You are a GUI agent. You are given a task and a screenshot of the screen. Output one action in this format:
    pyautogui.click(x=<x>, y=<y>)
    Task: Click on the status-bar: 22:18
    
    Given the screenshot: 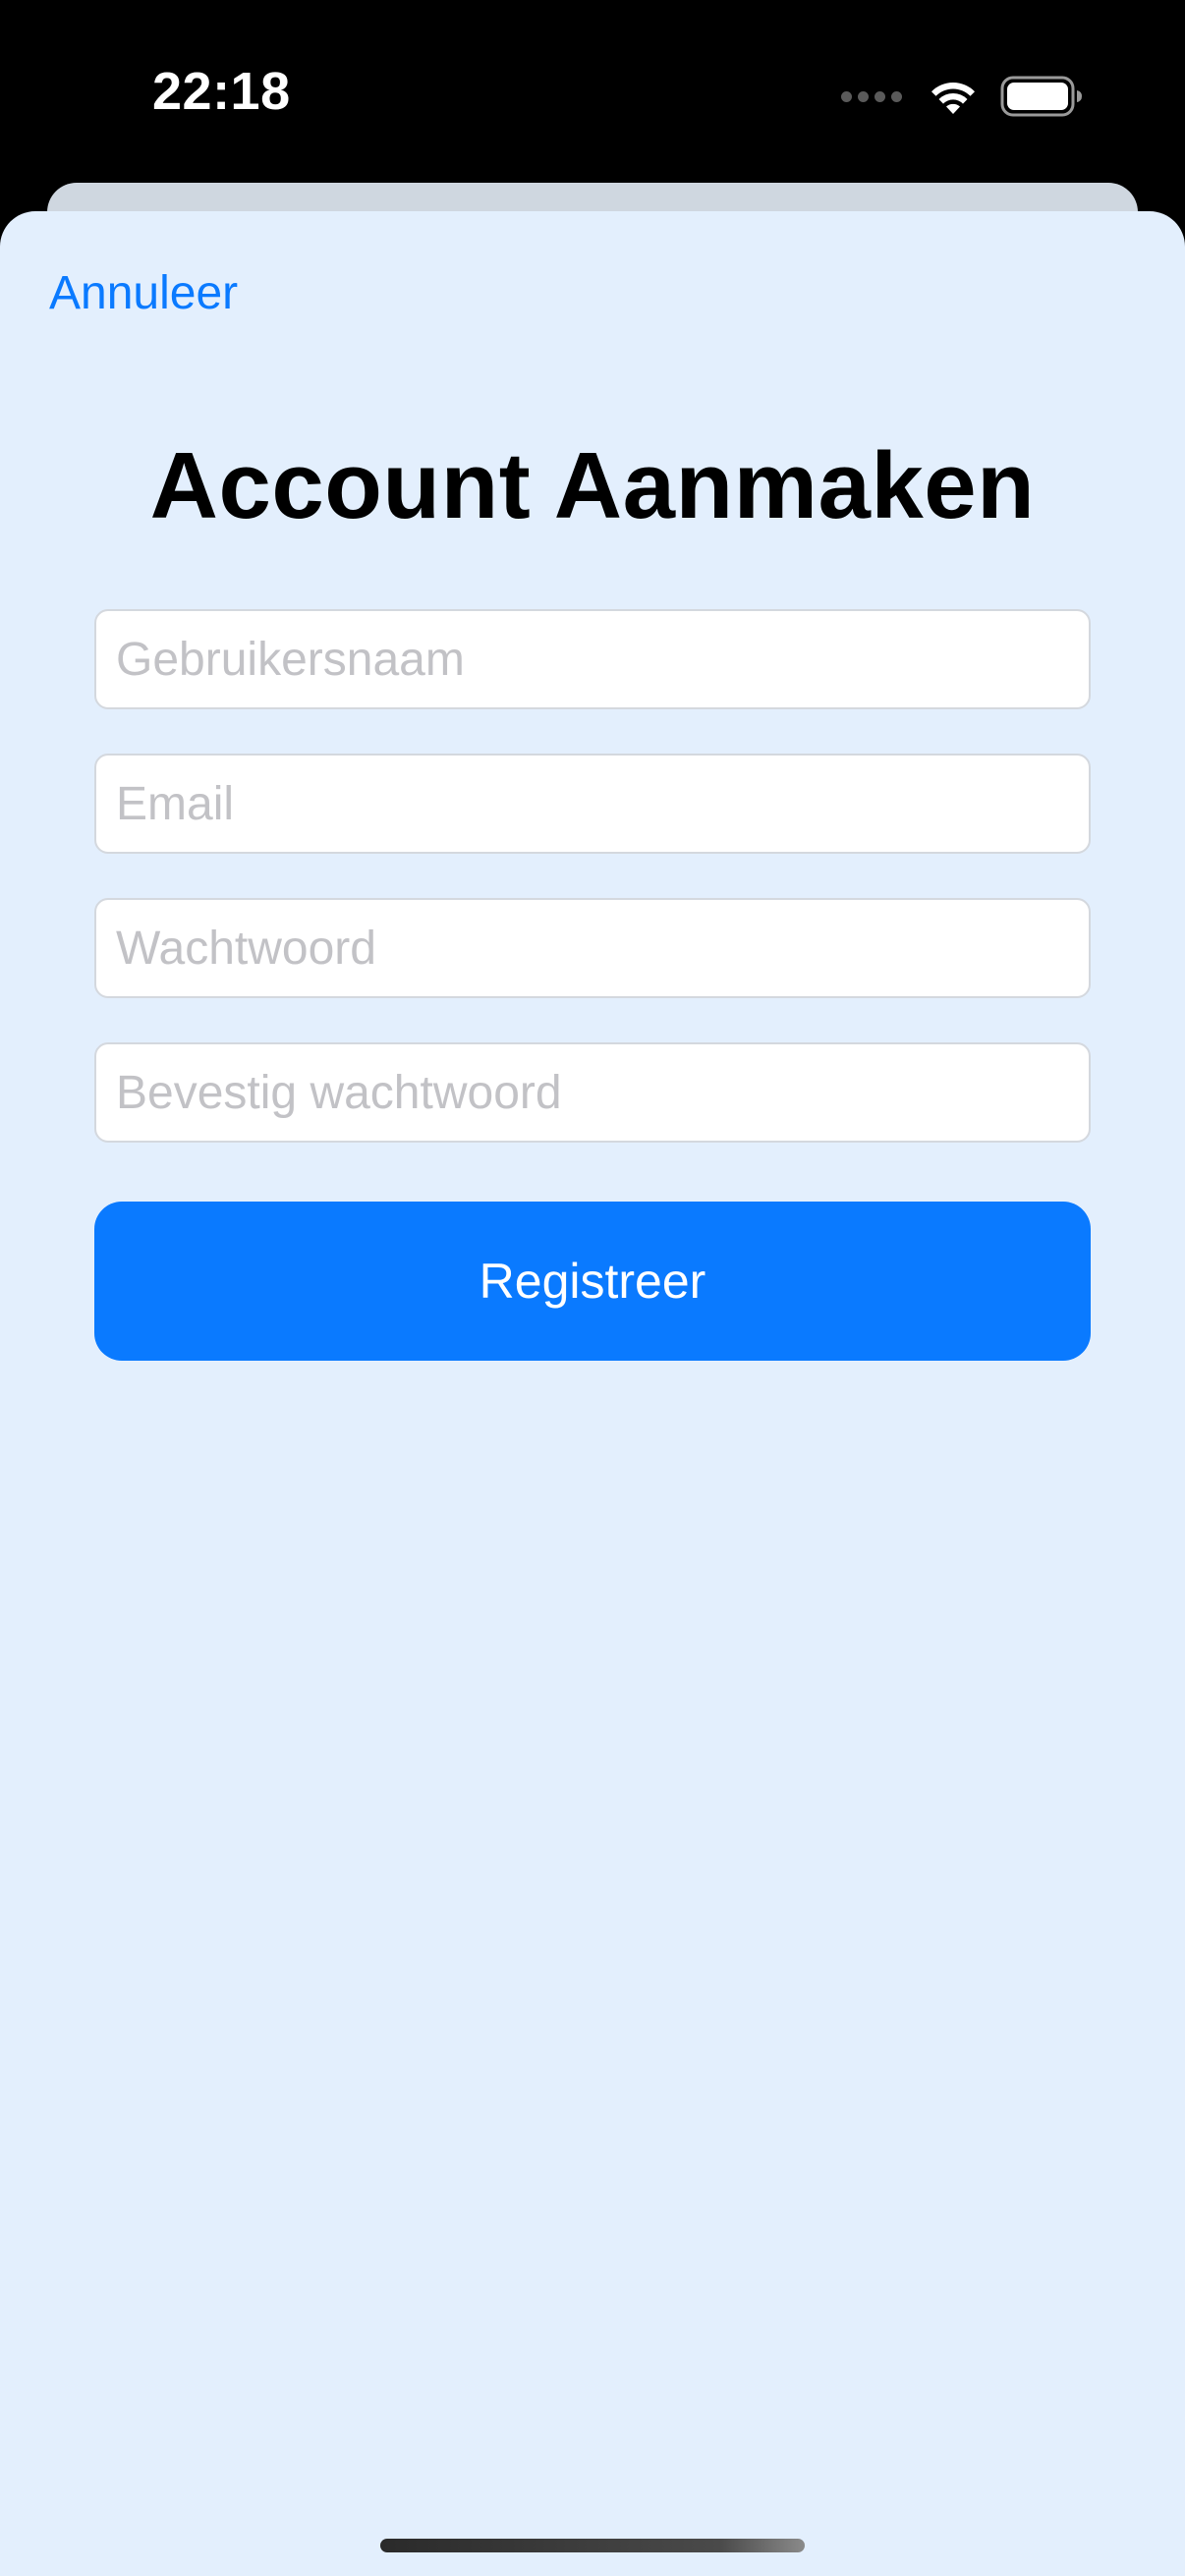 What is the action you would take?
    pyautogui.click(x=592, y=93)
    